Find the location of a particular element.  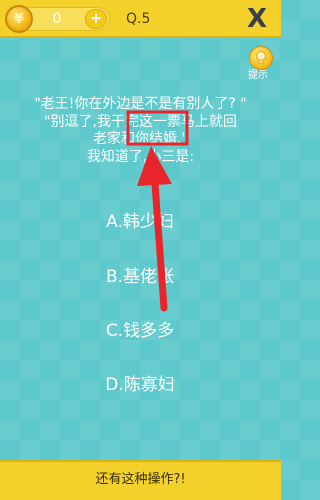

option-c: C.钱多多 is located at coordinates (140, 331).